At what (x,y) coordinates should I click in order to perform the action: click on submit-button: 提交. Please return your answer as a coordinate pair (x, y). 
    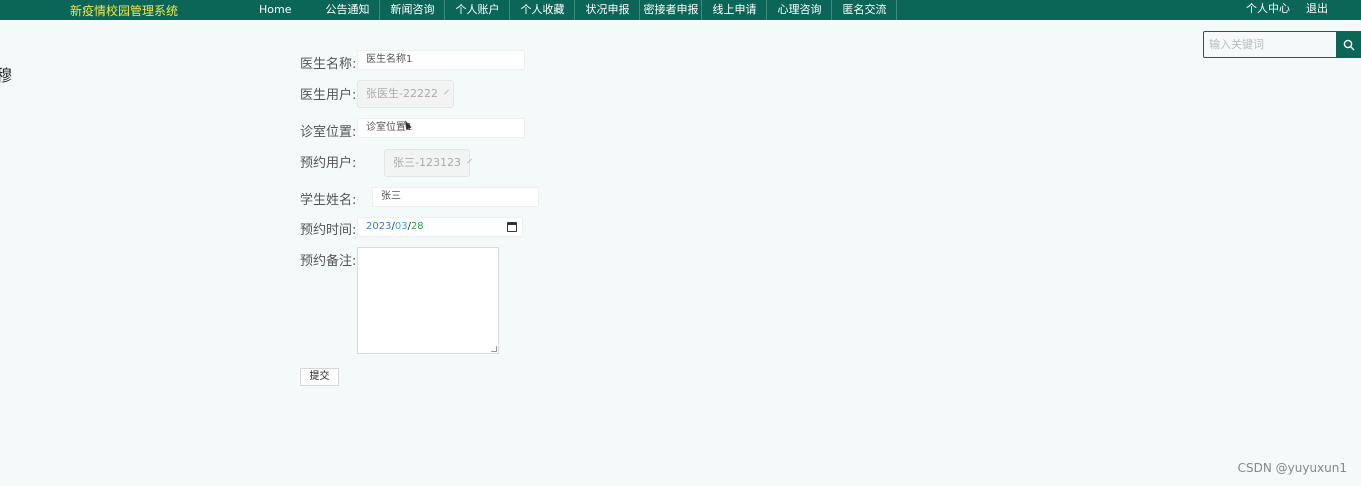
    Looking at the image, I should click on (319, 377).